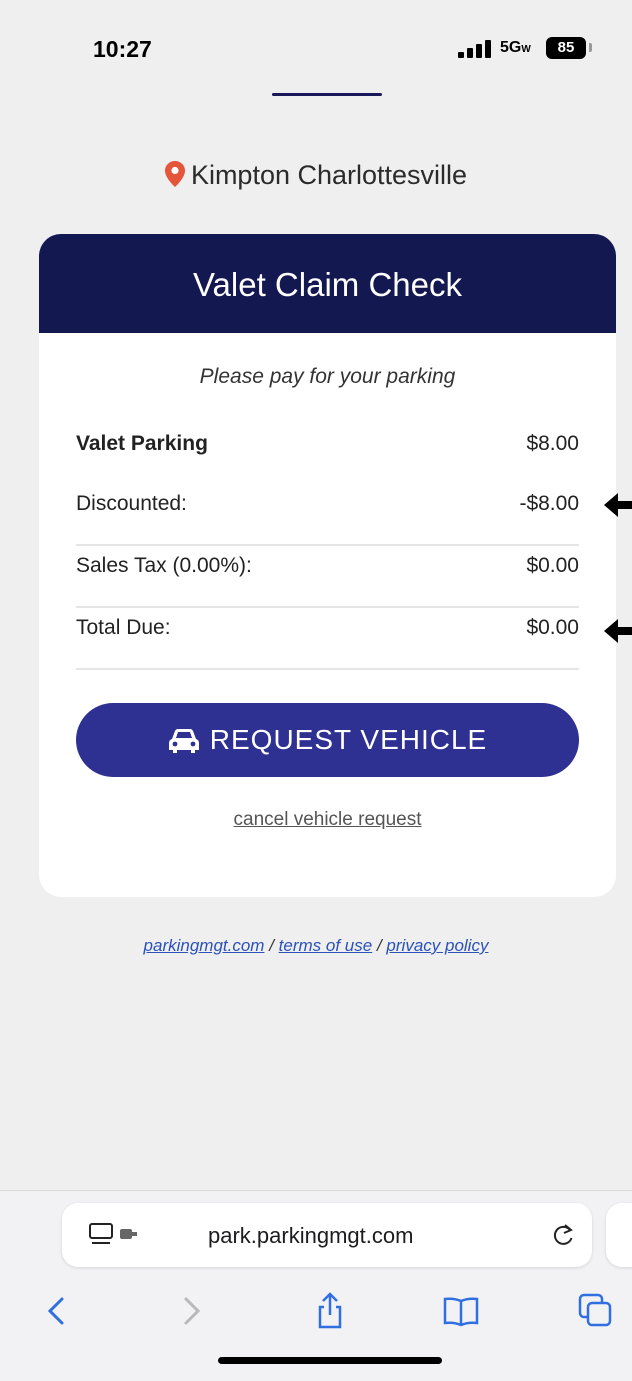  I want to click on sheet-grabber, so click(327, 94).